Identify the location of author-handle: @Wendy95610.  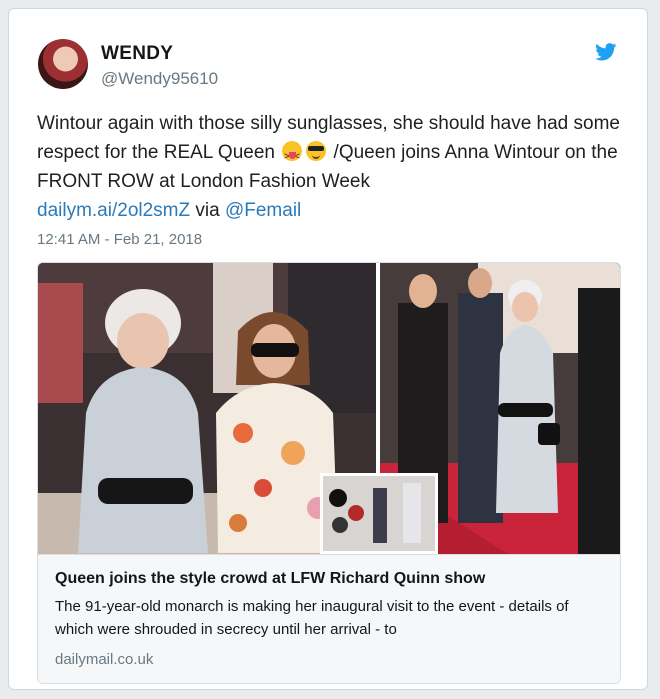
(159, 79).